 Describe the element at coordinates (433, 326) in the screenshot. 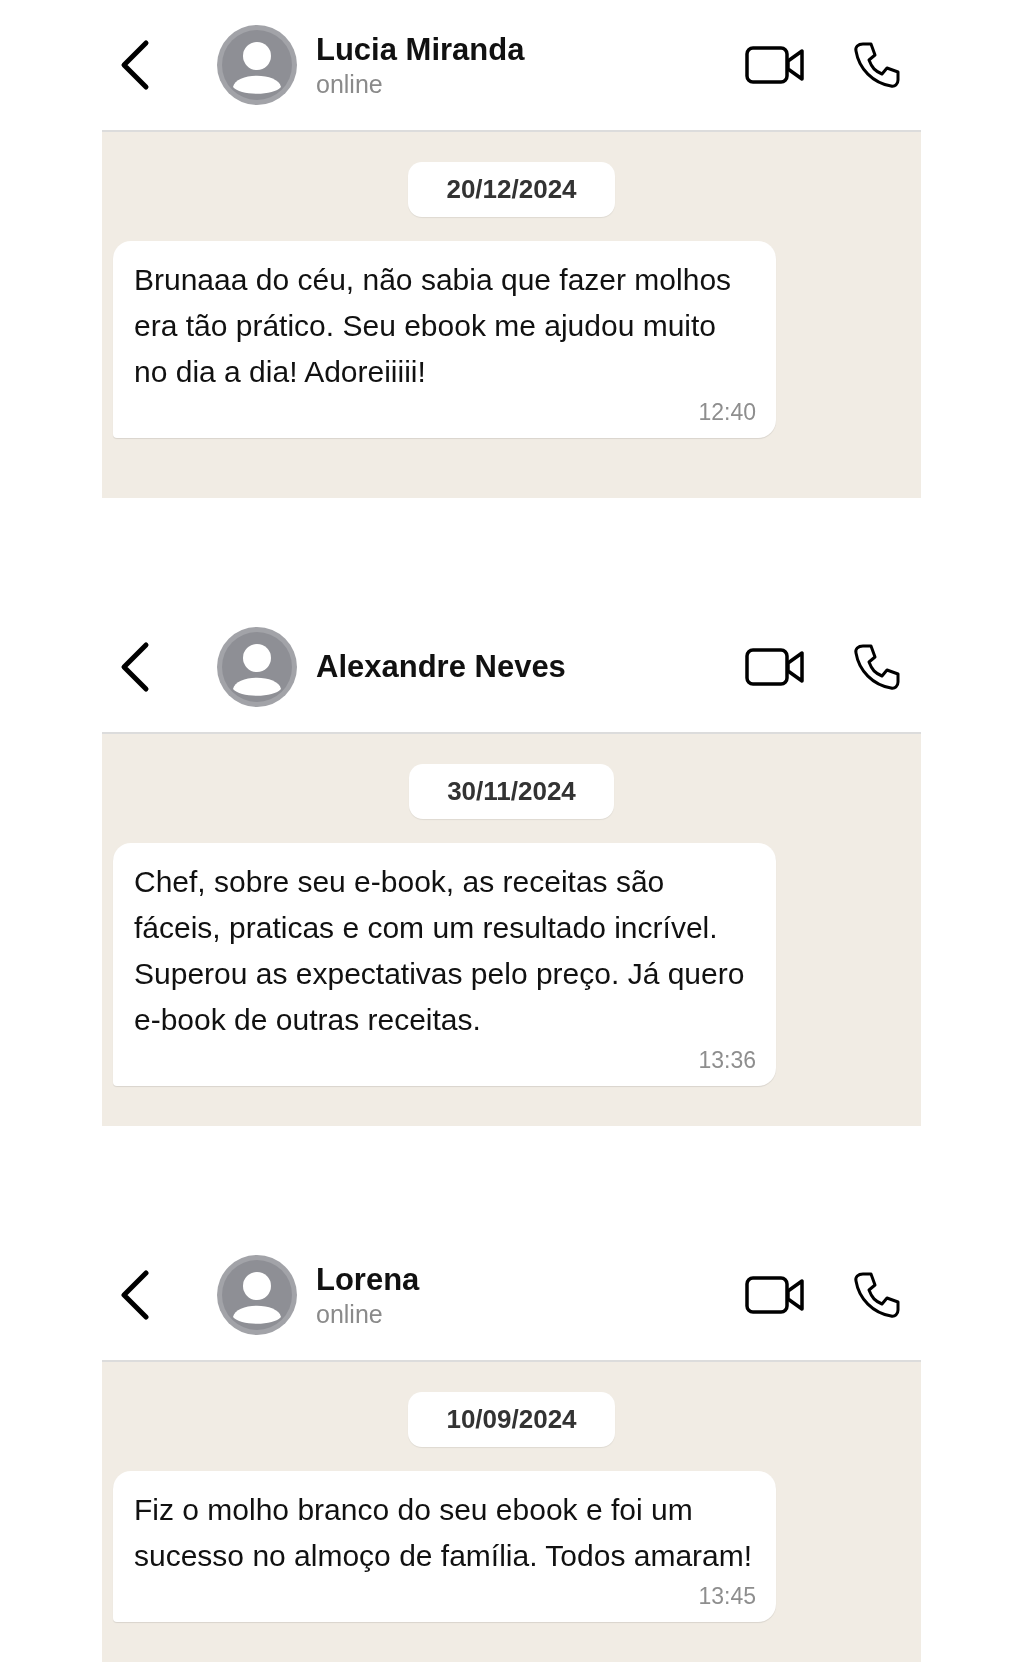

I see `message-text: Brunaaa do céu, não sabia que fazer molhos era tão prático. Seu ebook me ajudou muito no dia a dia! Adoreiiiii!` at that location.